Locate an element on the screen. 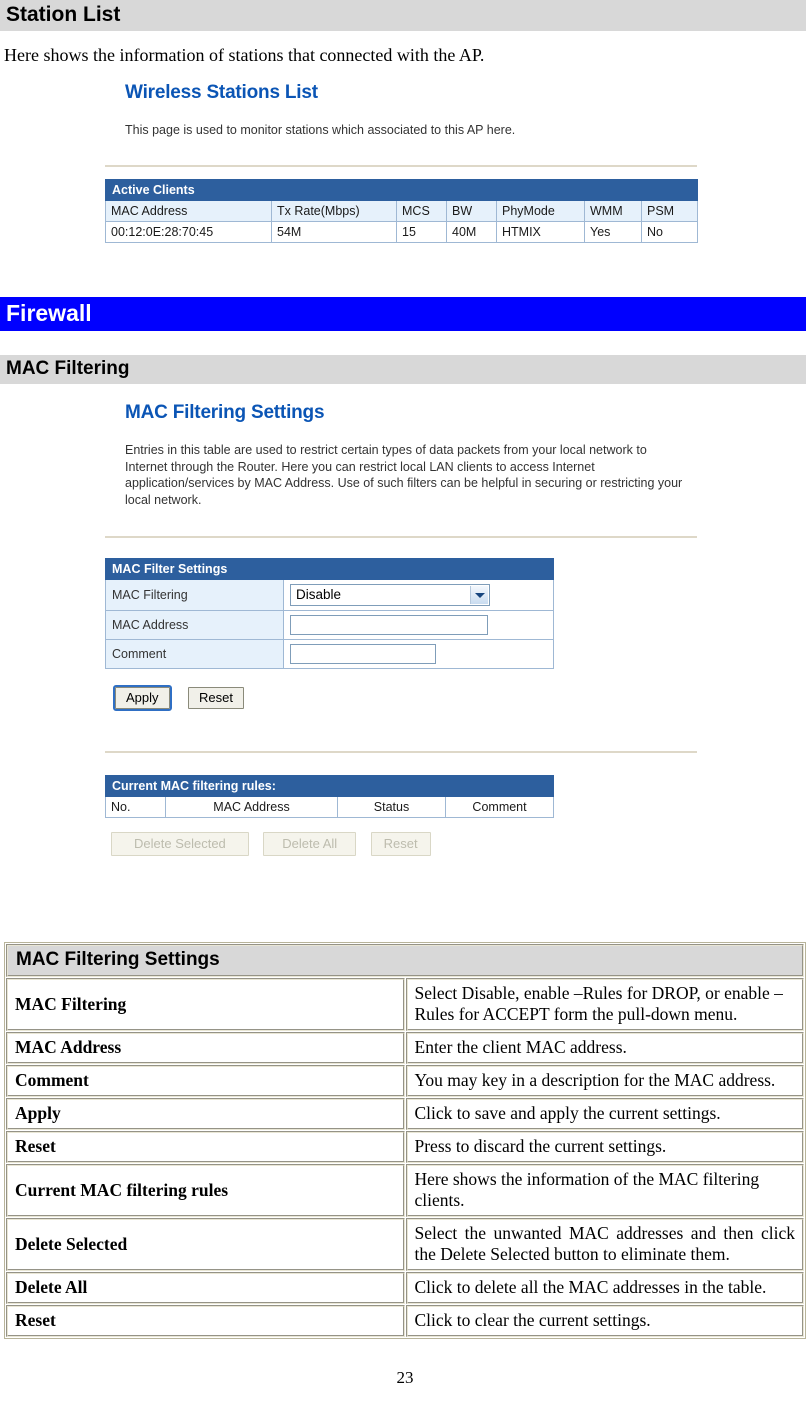 The image size is (810, 1408). current-rules-column-header-row: No. MAC Address Status Comment is located at coordinates (330, 807).